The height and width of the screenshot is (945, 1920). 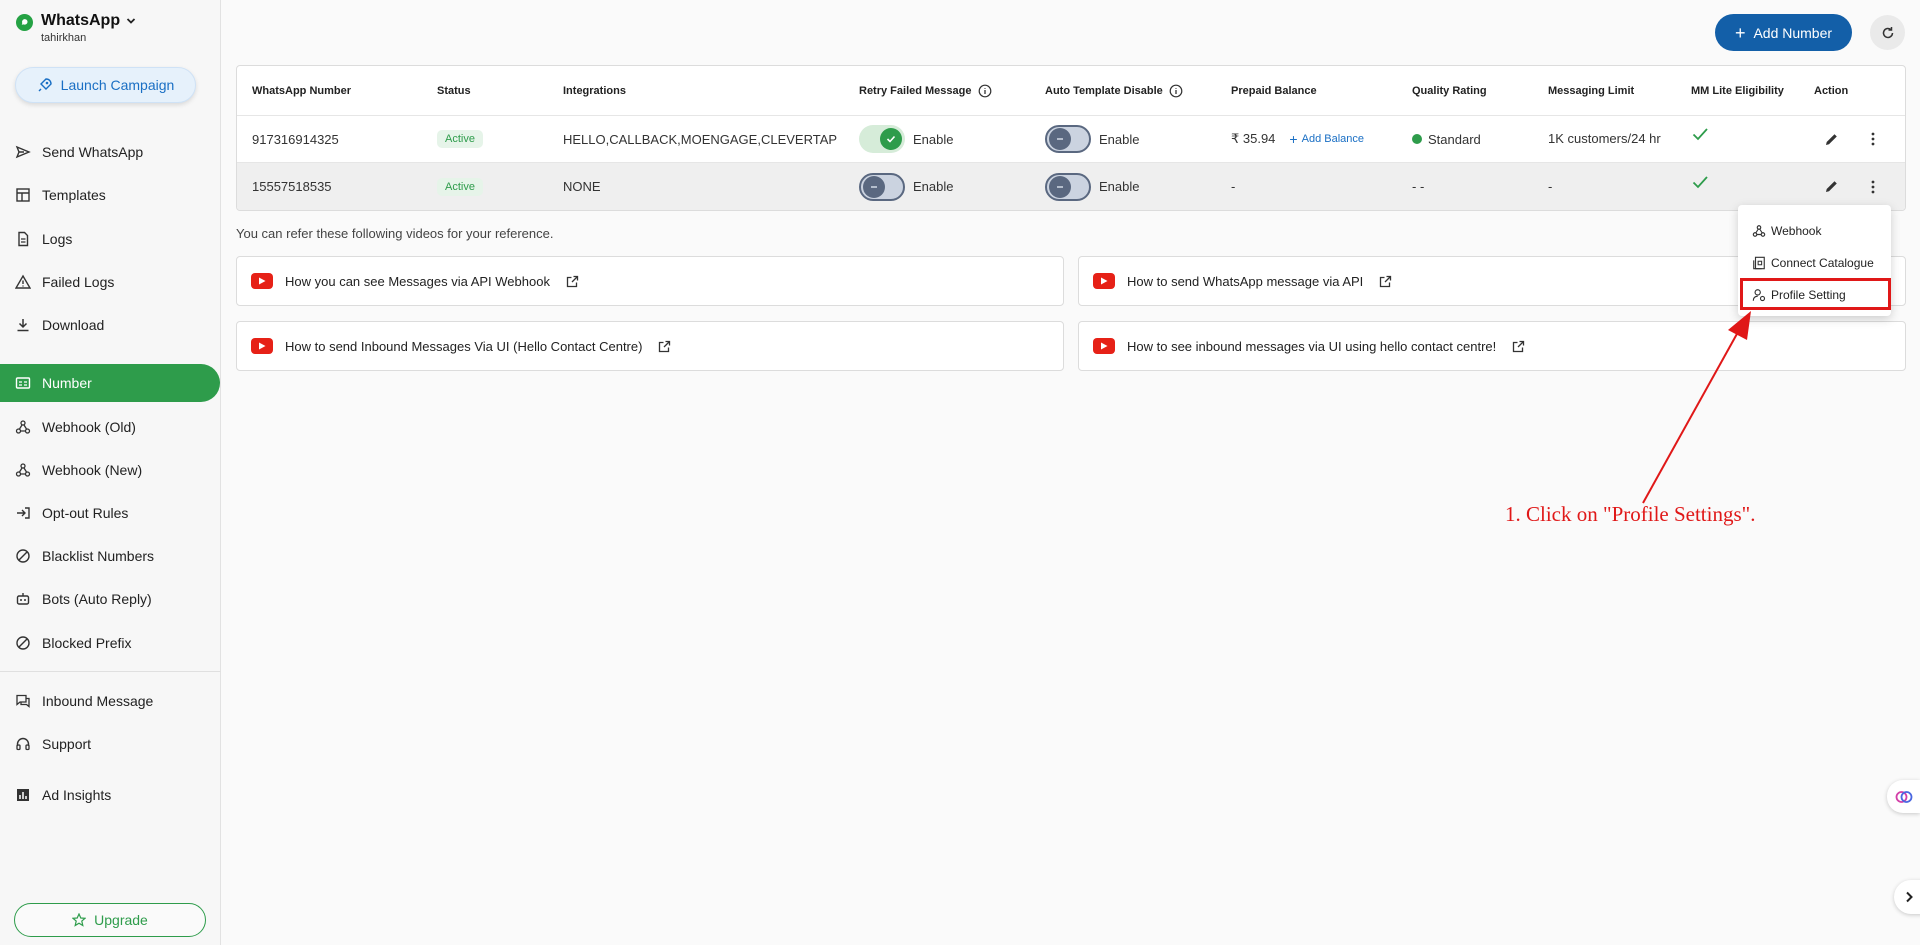 I want to click on sidebar-divider, so click(x=110, y=671).